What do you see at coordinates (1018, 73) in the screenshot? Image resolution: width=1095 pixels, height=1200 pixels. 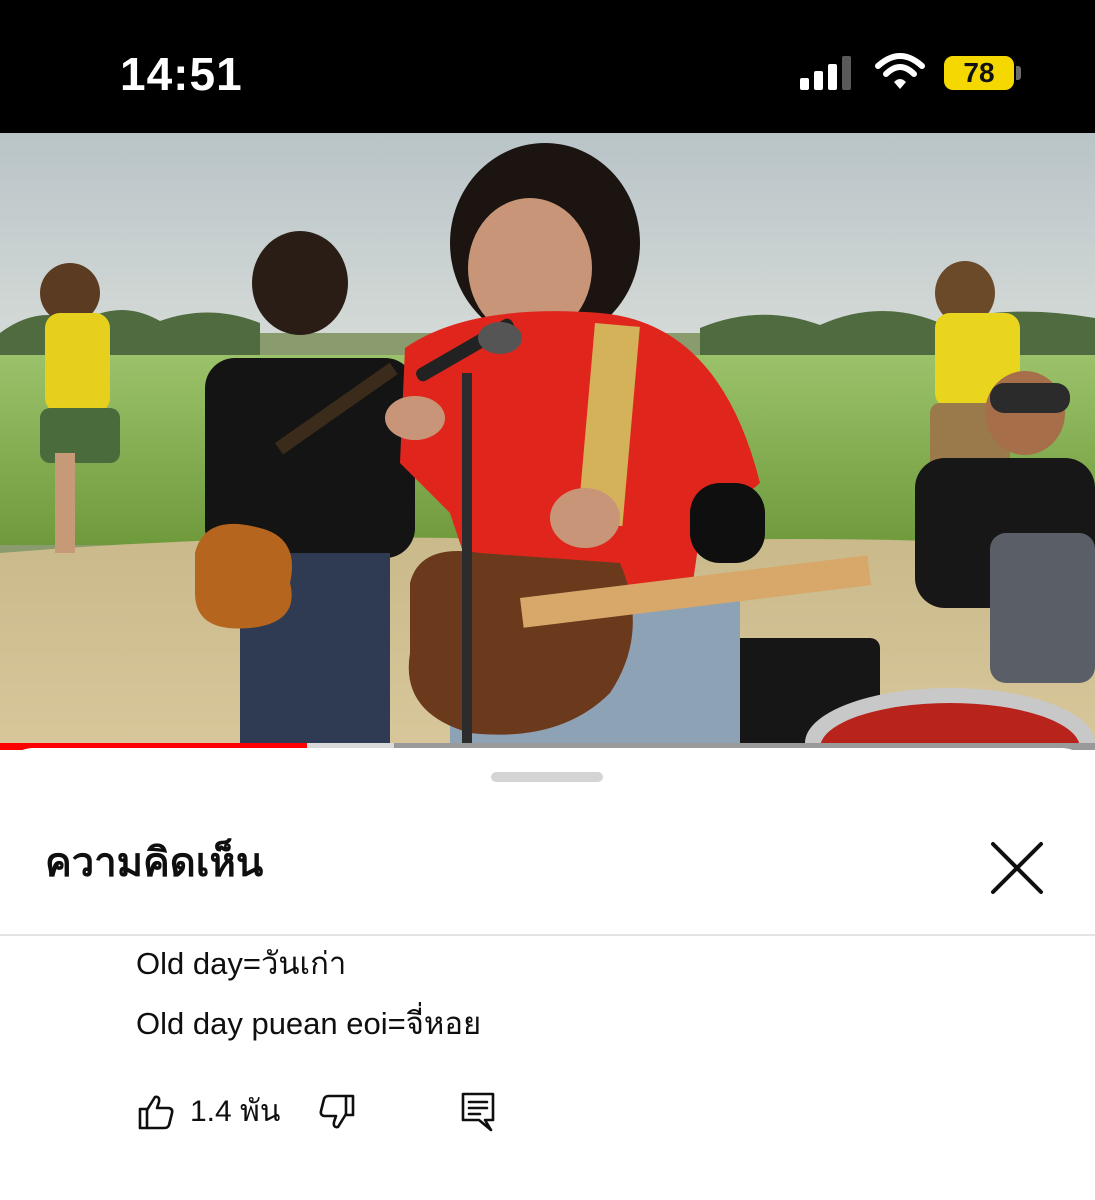 I see `battery-nub` at bounding box center [1018, 73].